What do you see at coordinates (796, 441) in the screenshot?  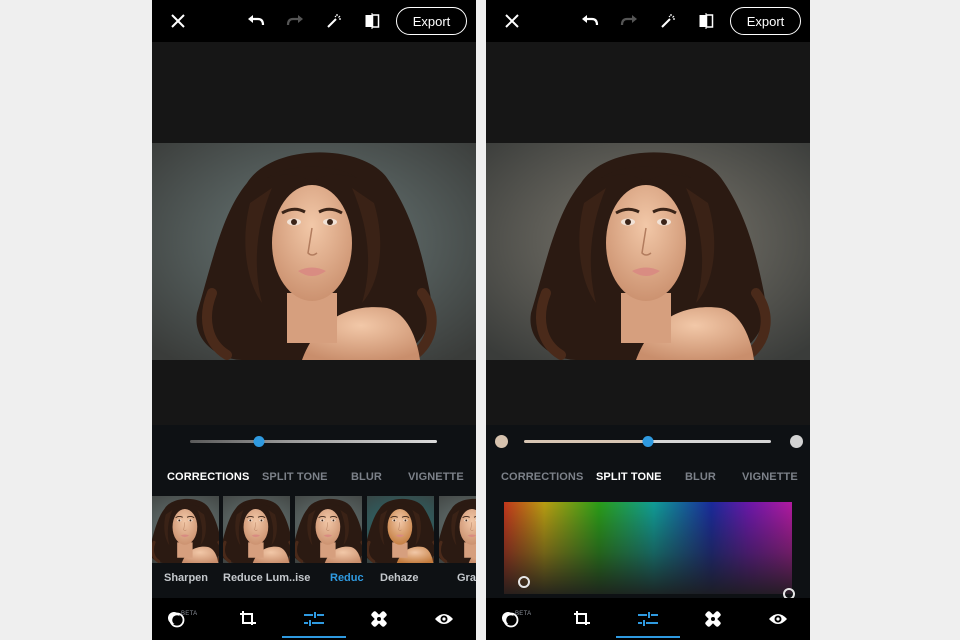 I see `highlight-tone-swatch` at bounding box center [796, 441].